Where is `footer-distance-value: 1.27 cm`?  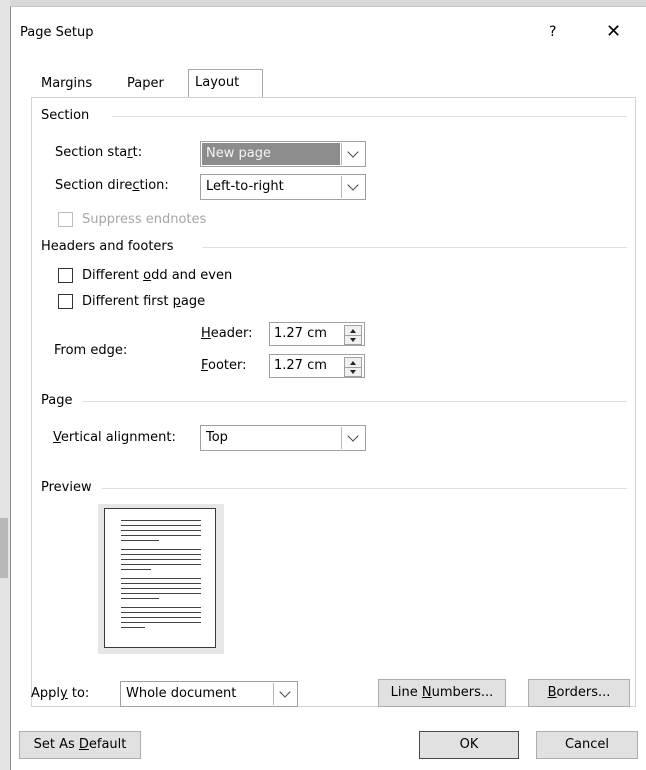
footer-distance-value: 1.27 cm is located at coordinates (300, 365).